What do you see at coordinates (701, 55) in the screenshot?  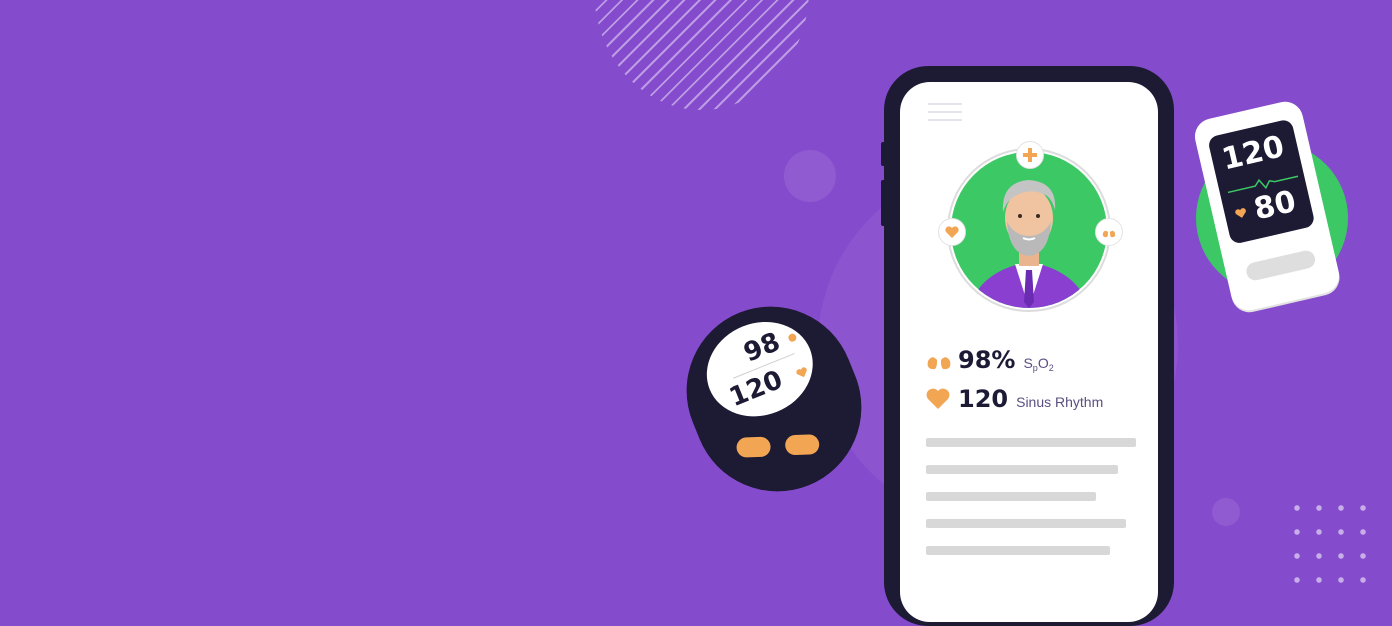 I see `hatched-circle-decoration` at bounding box center [701, 55].